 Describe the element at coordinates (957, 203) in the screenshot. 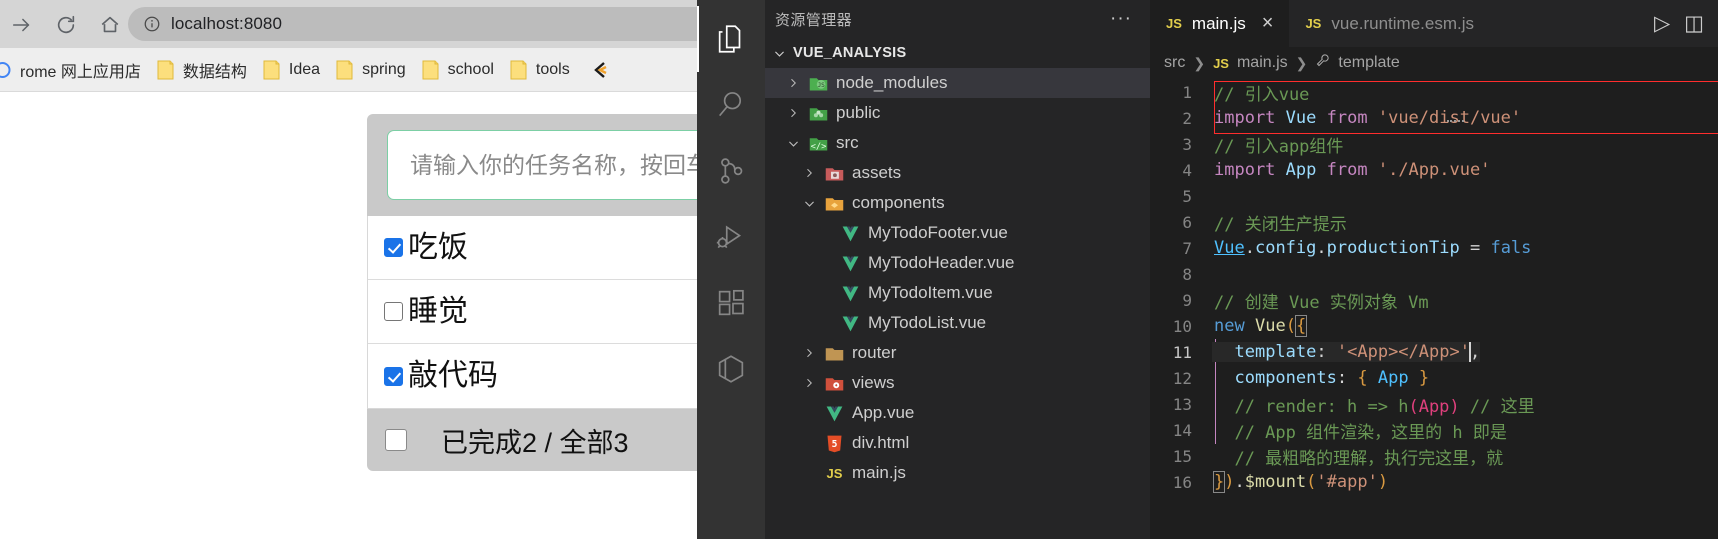

I see `tree-item-components: components` at that location.